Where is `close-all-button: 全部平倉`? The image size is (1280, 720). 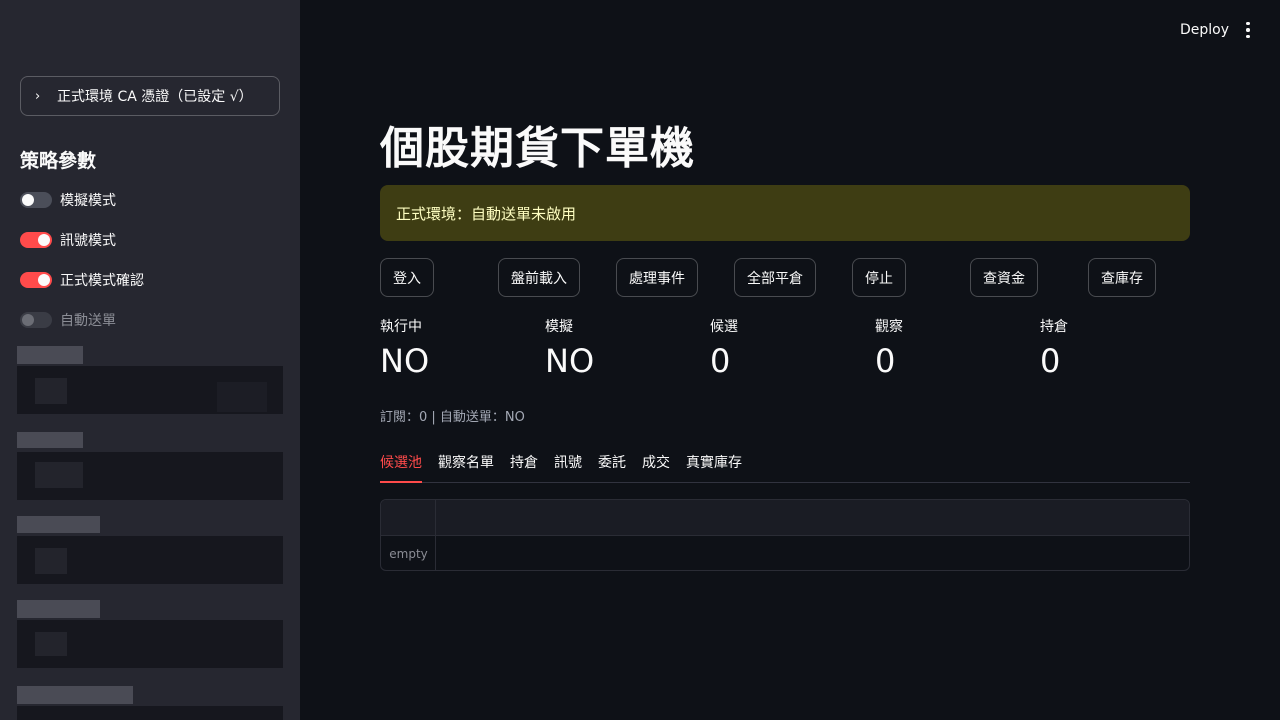
close-all-button: 全部平倉 is located at coordinates (775, 277).